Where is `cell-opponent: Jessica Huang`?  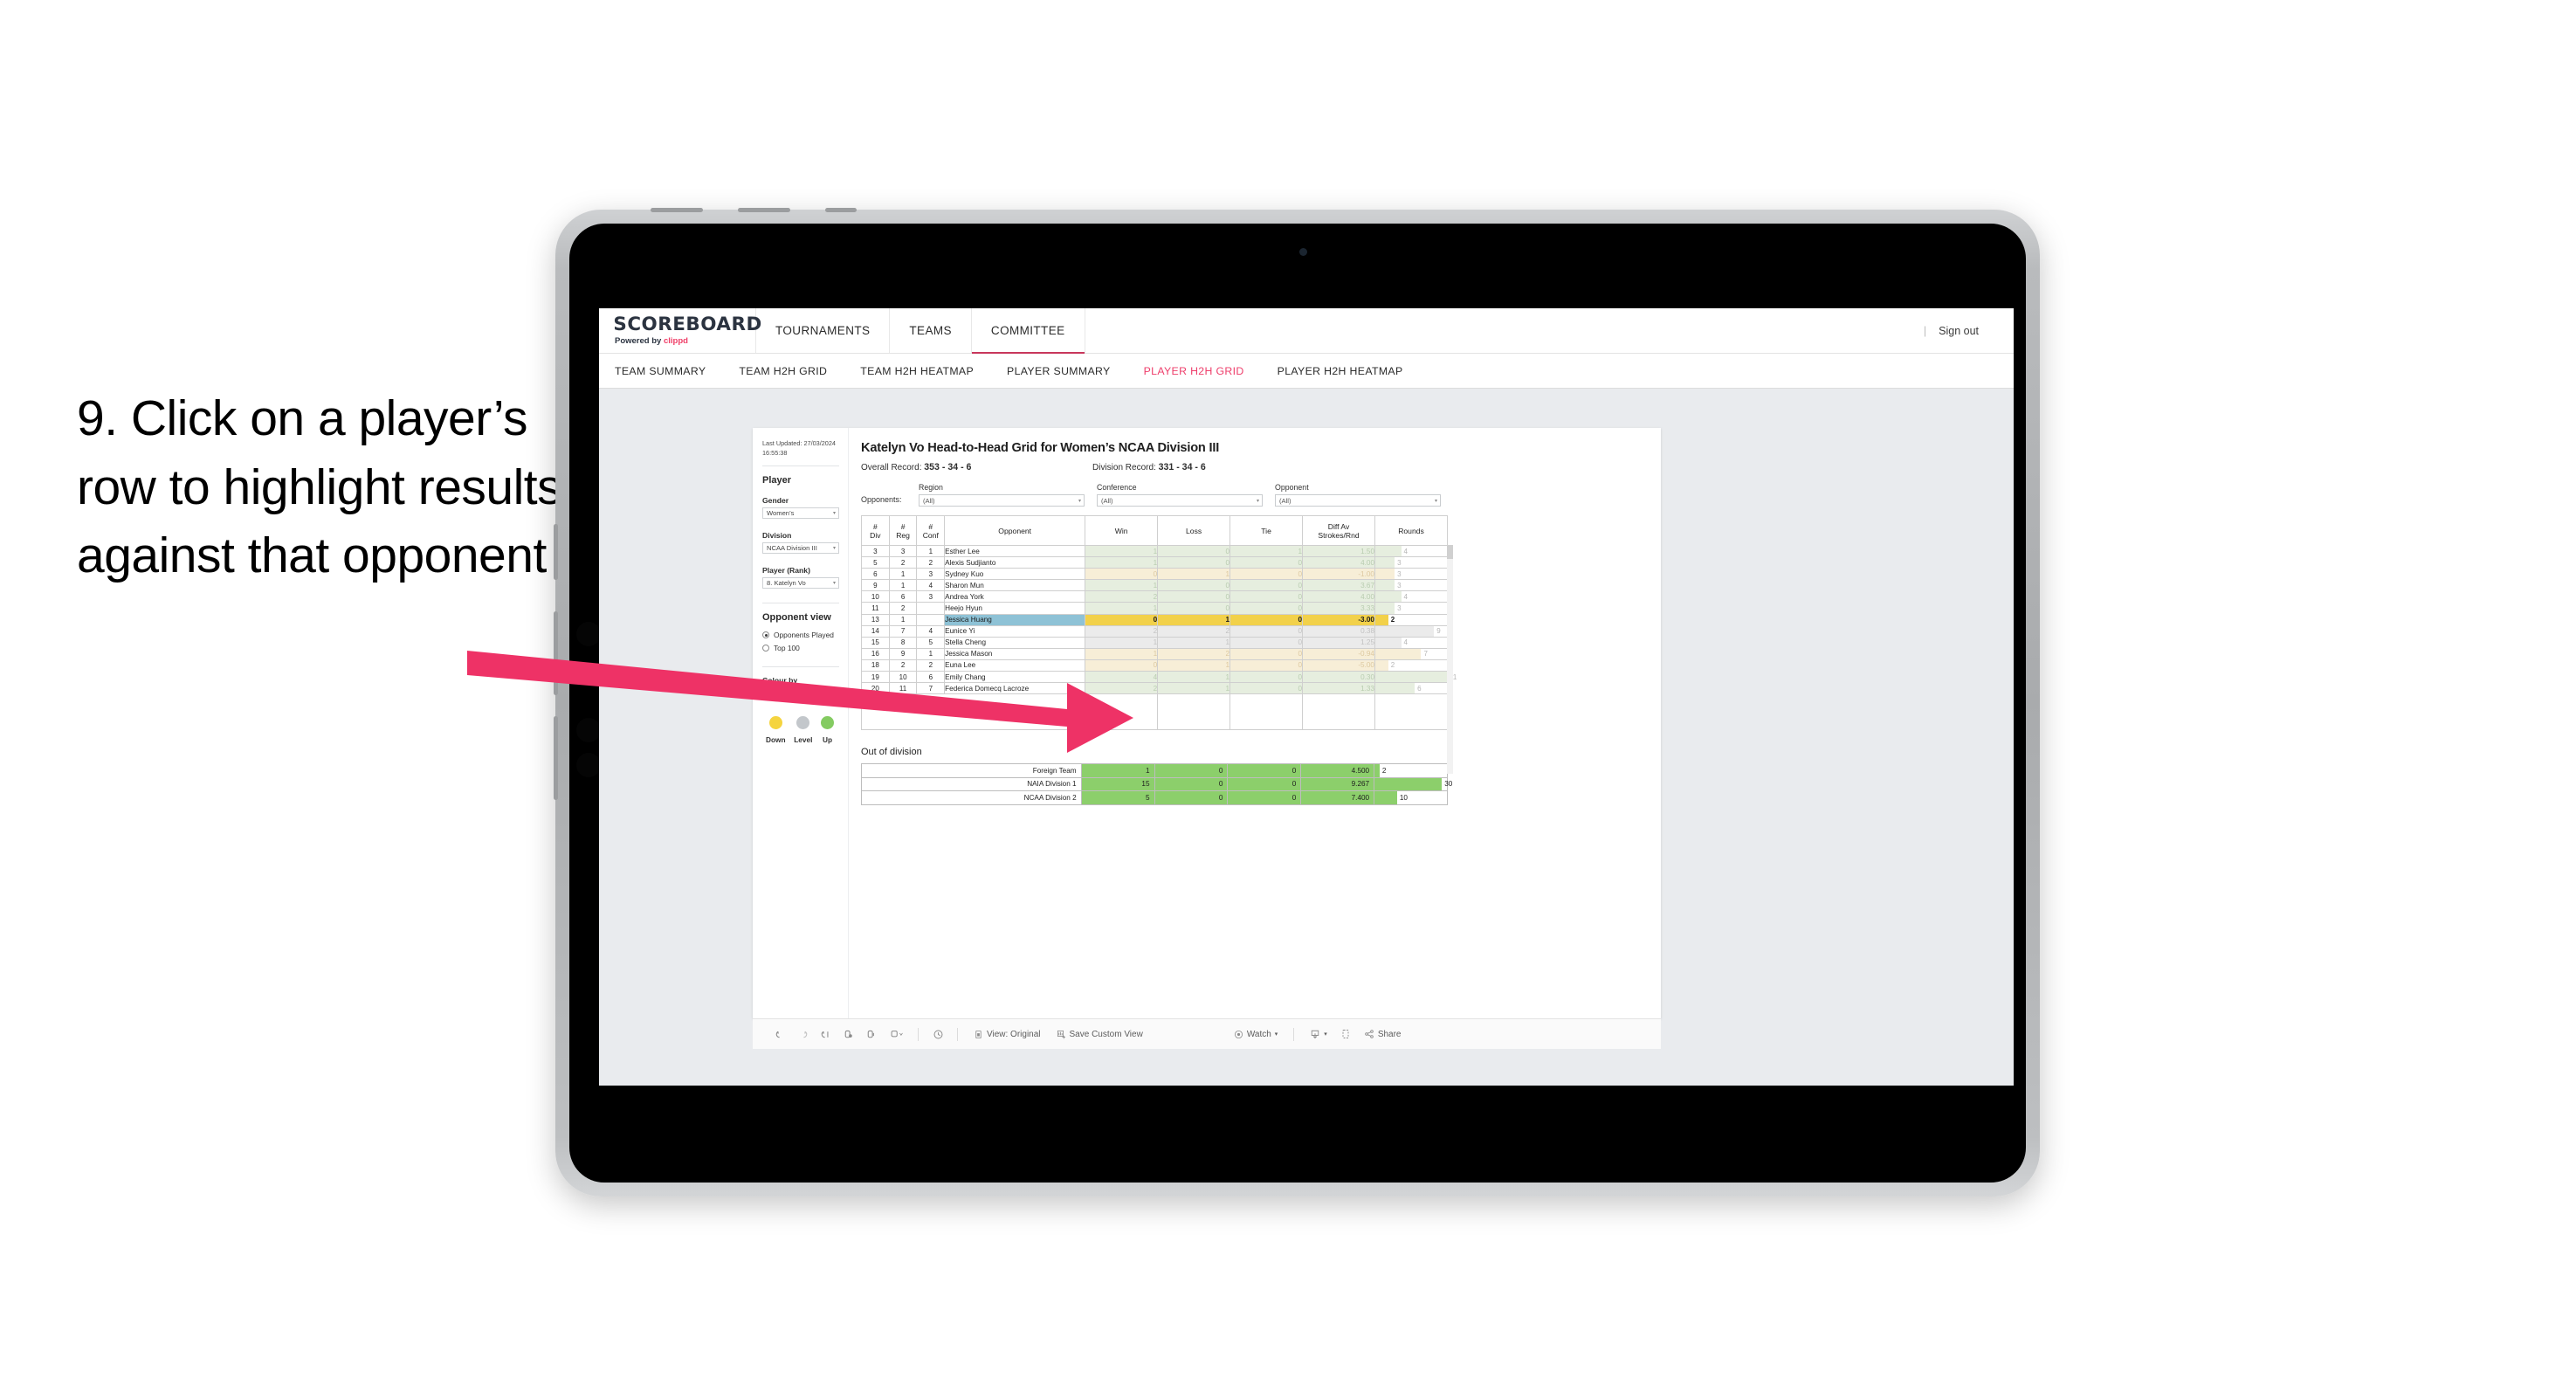
cell-opponent: Jessica Huang is located at coordinates (1015, 619).